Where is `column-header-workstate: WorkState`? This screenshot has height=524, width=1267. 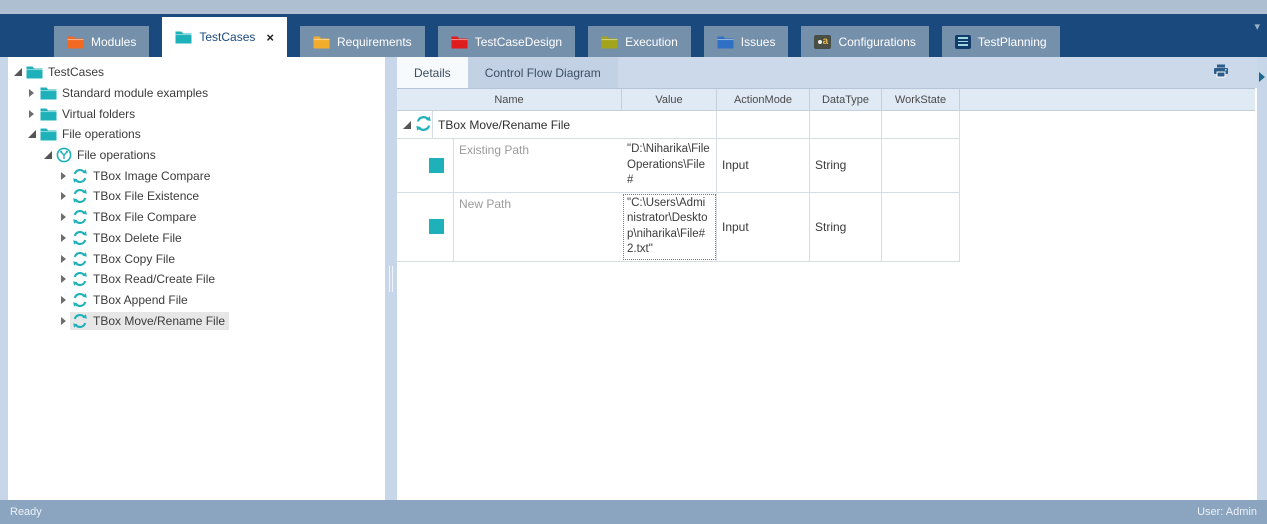
column-header-workstate: WorkState is located at coordinates (921, 99).